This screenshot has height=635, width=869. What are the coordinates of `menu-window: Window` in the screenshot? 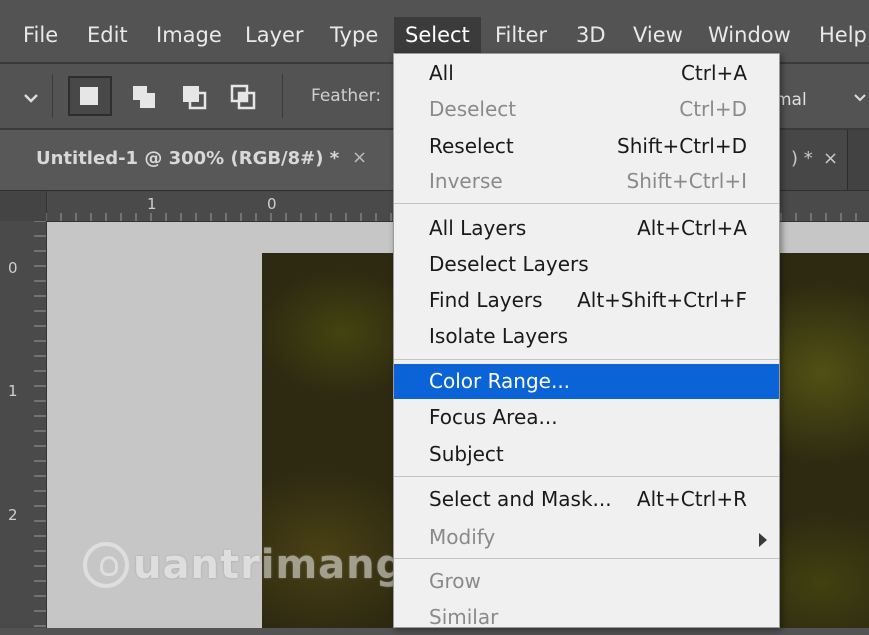 It's located at (749, 35).